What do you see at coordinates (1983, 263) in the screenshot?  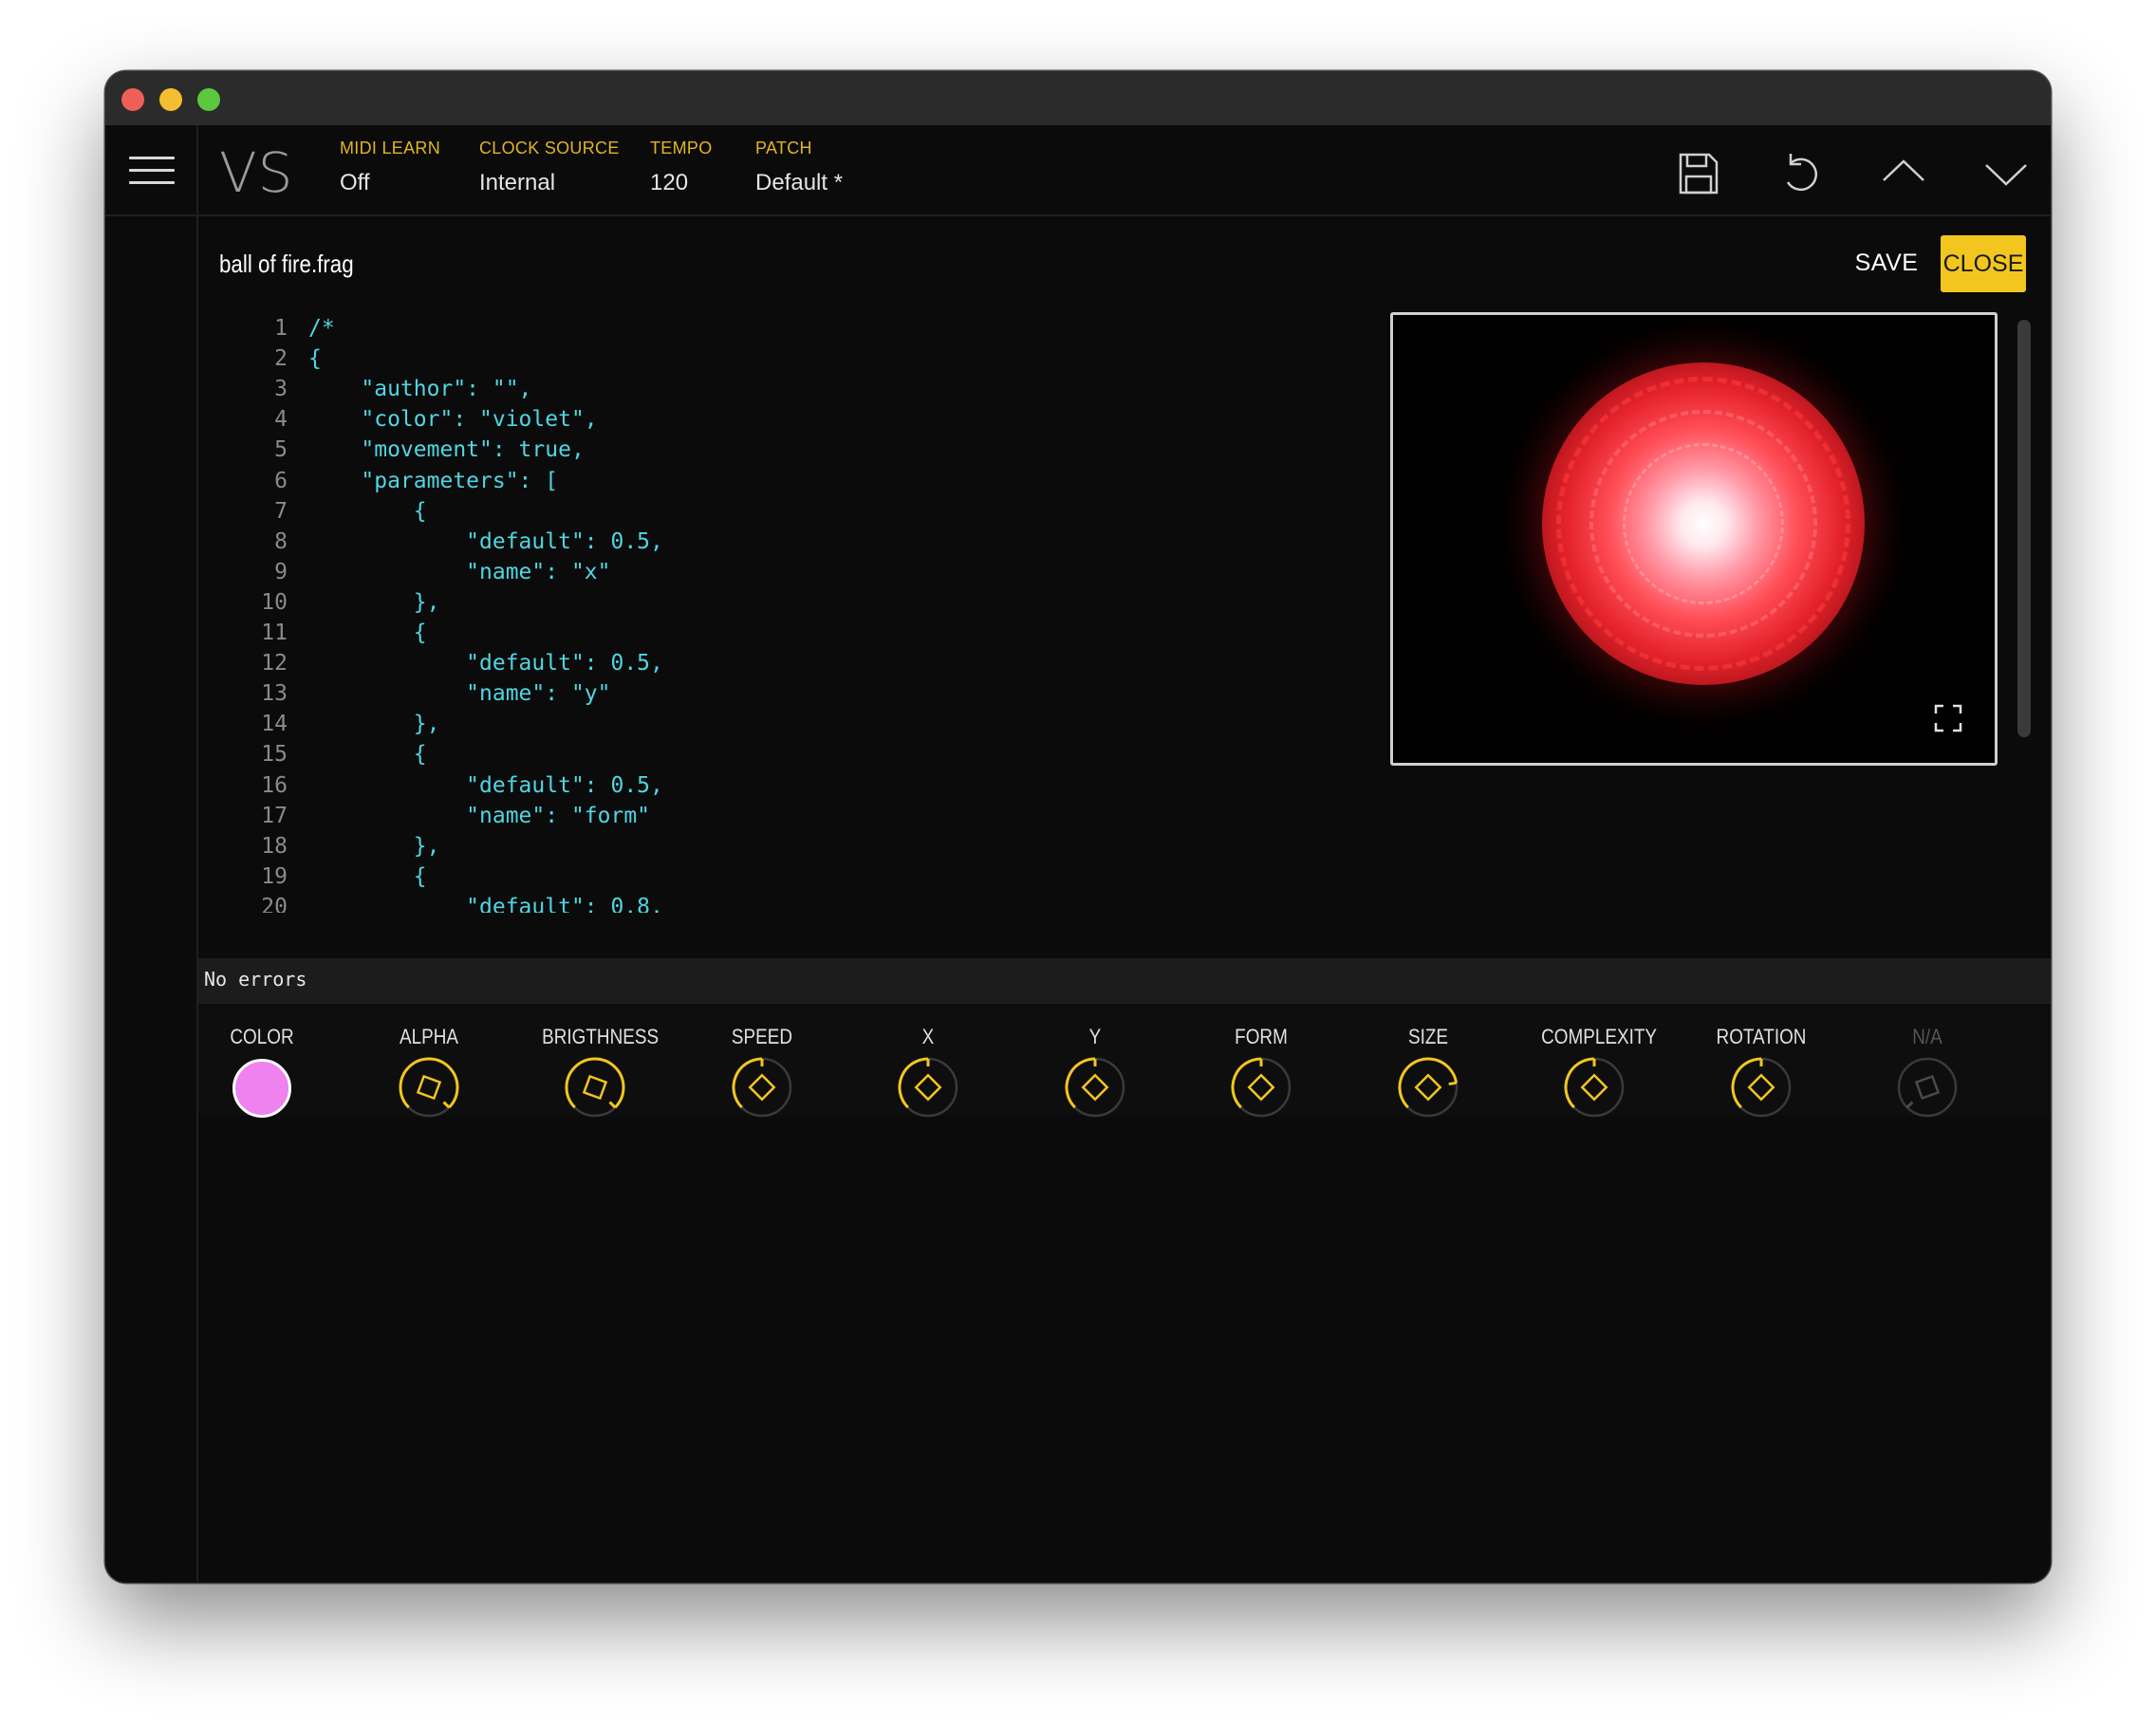 I see `close-button: CLOSE` at bounding box center [1983, 263].